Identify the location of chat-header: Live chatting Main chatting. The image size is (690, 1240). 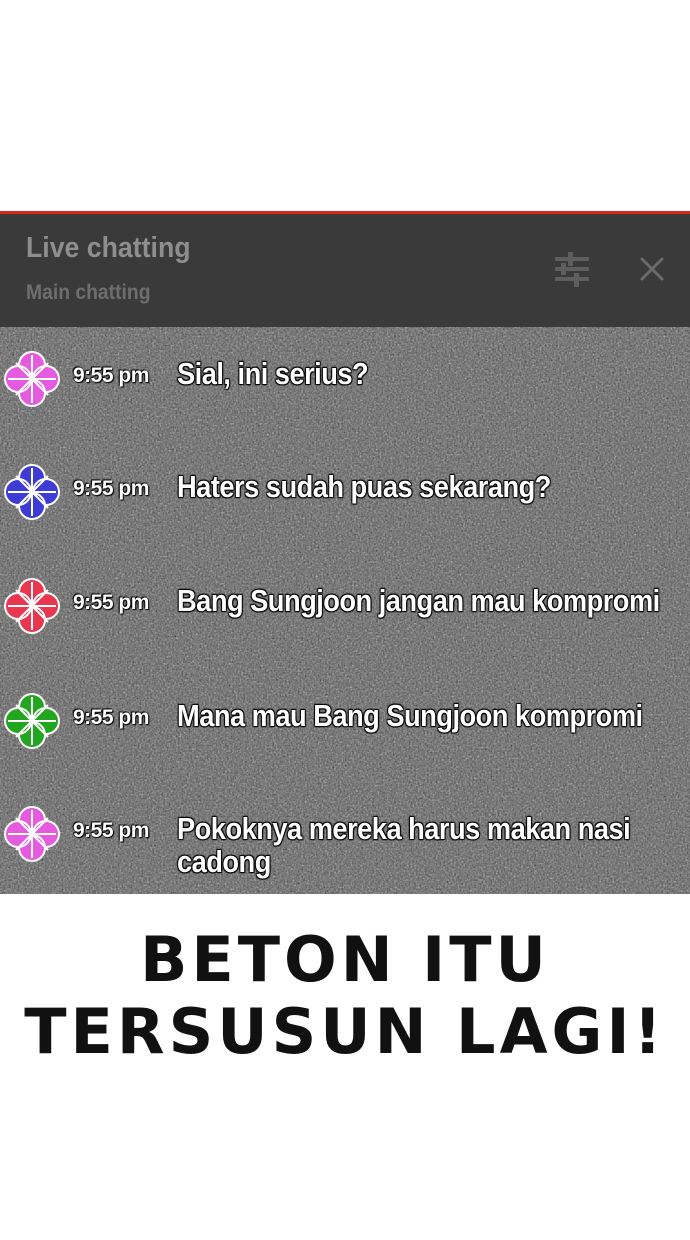
(345, 270).